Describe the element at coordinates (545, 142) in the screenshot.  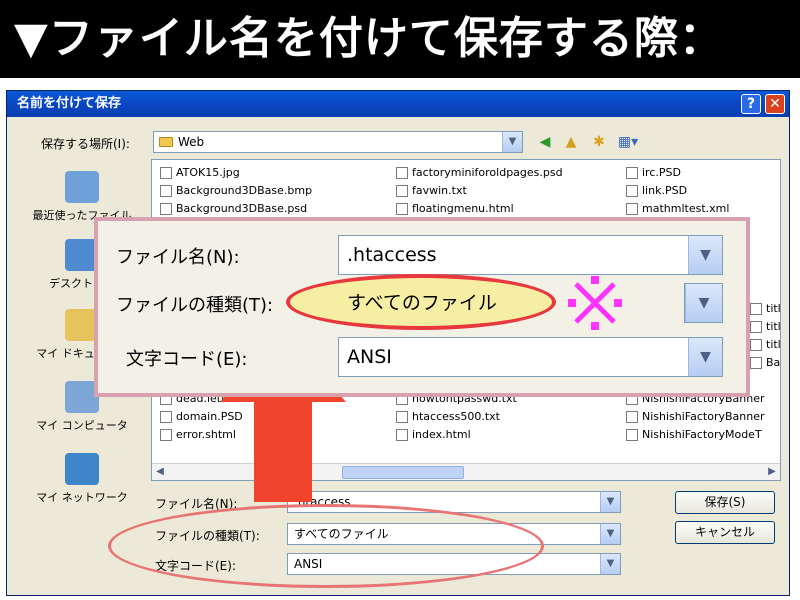
I see `back-icon: ◀` at that location.